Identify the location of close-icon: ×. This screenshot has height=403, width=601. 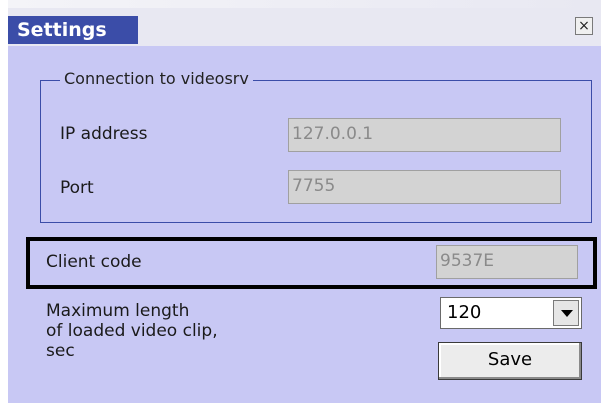
(584, 26).